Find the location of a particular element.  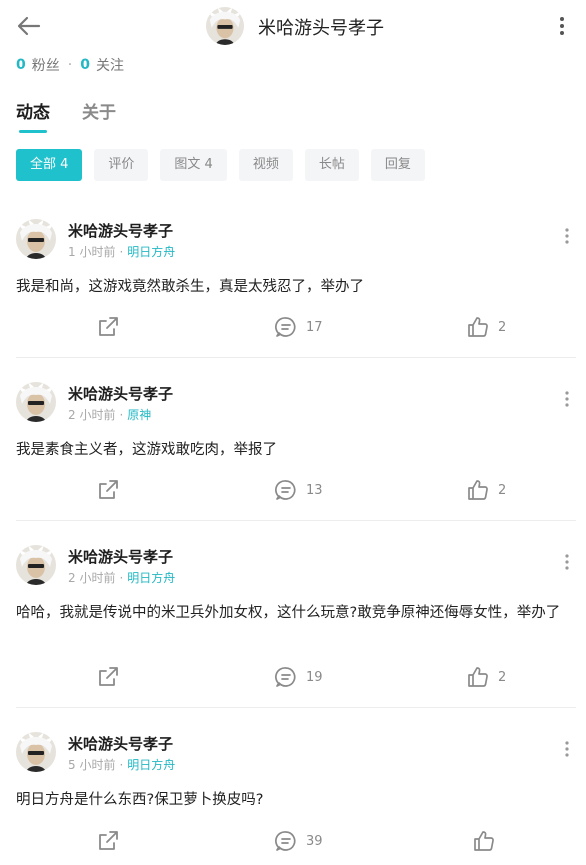

post-content: 我是素食主义者，这游戏敢吃肉，举报了 is located at coordinates (294, 450).